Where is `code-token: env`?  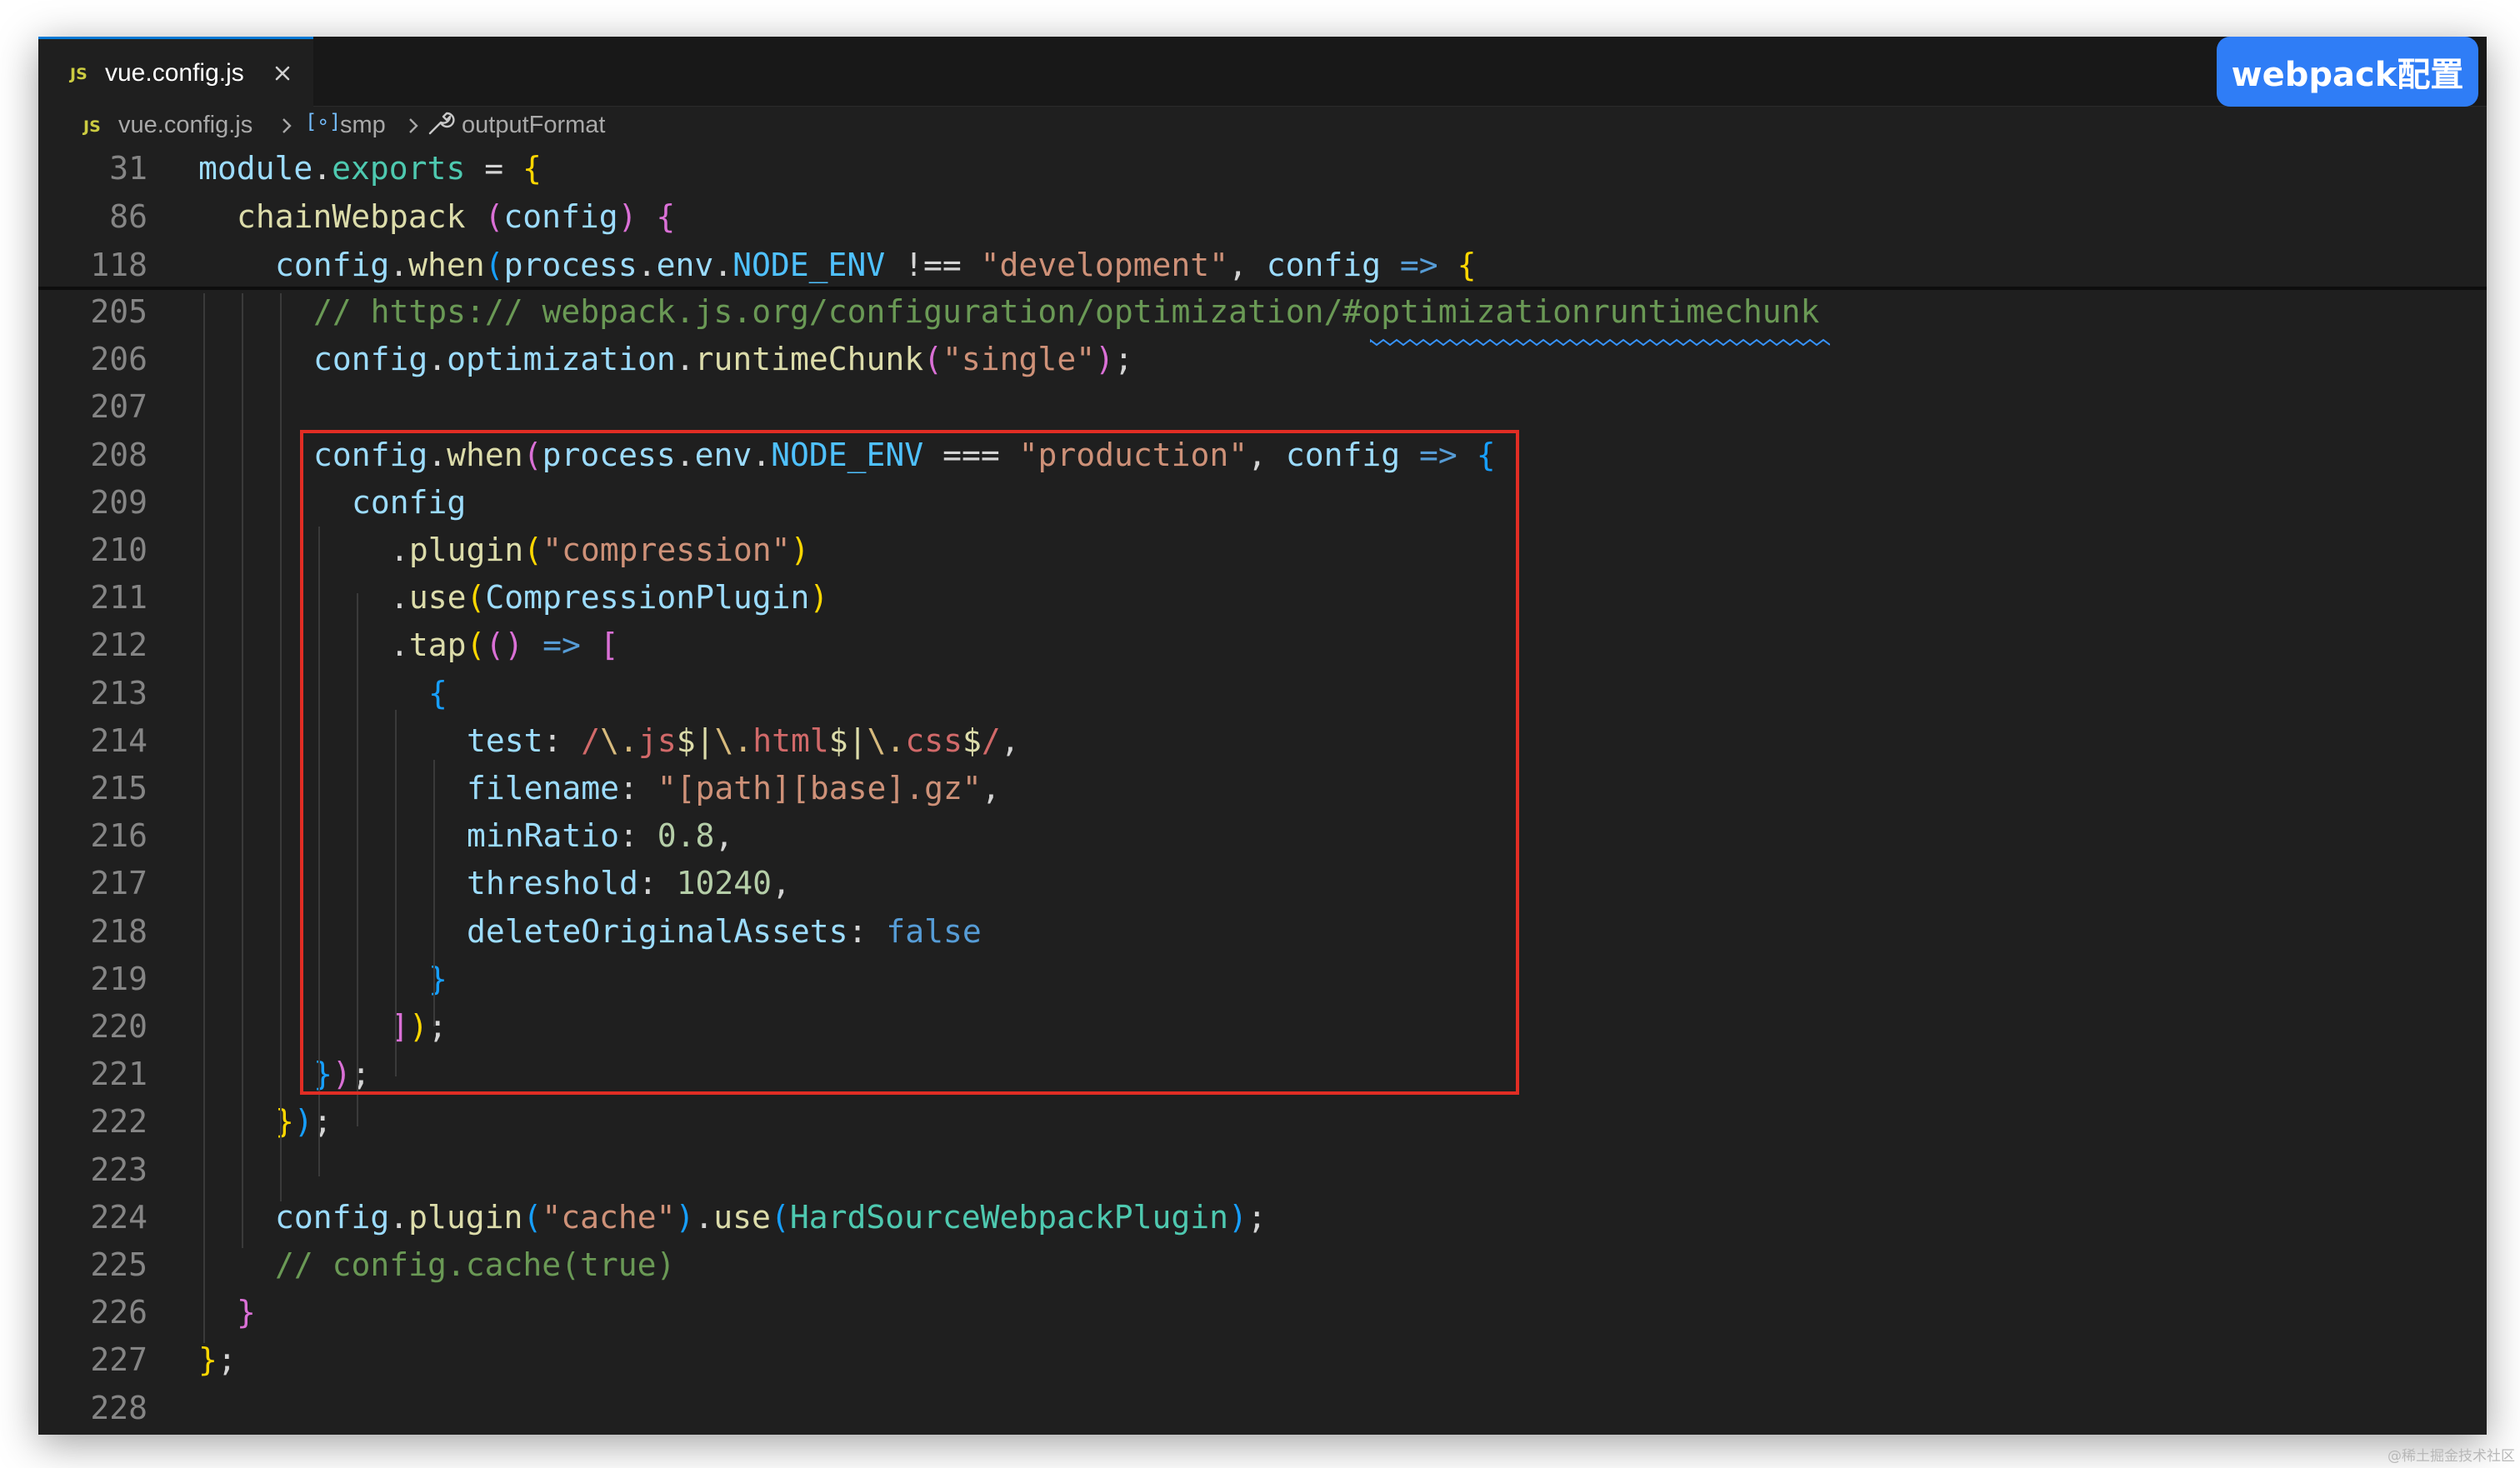
code-token: env is located at coordinates (685, 265).